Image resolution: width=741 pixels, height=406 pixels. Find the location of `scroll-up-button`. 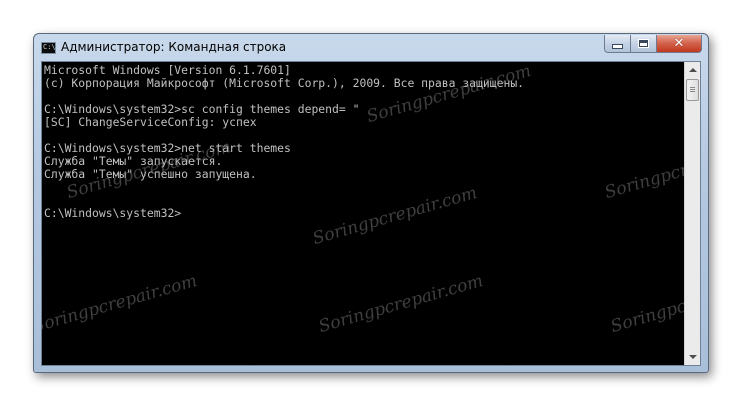

scroll-up-button is located at coordinates (692, 70).